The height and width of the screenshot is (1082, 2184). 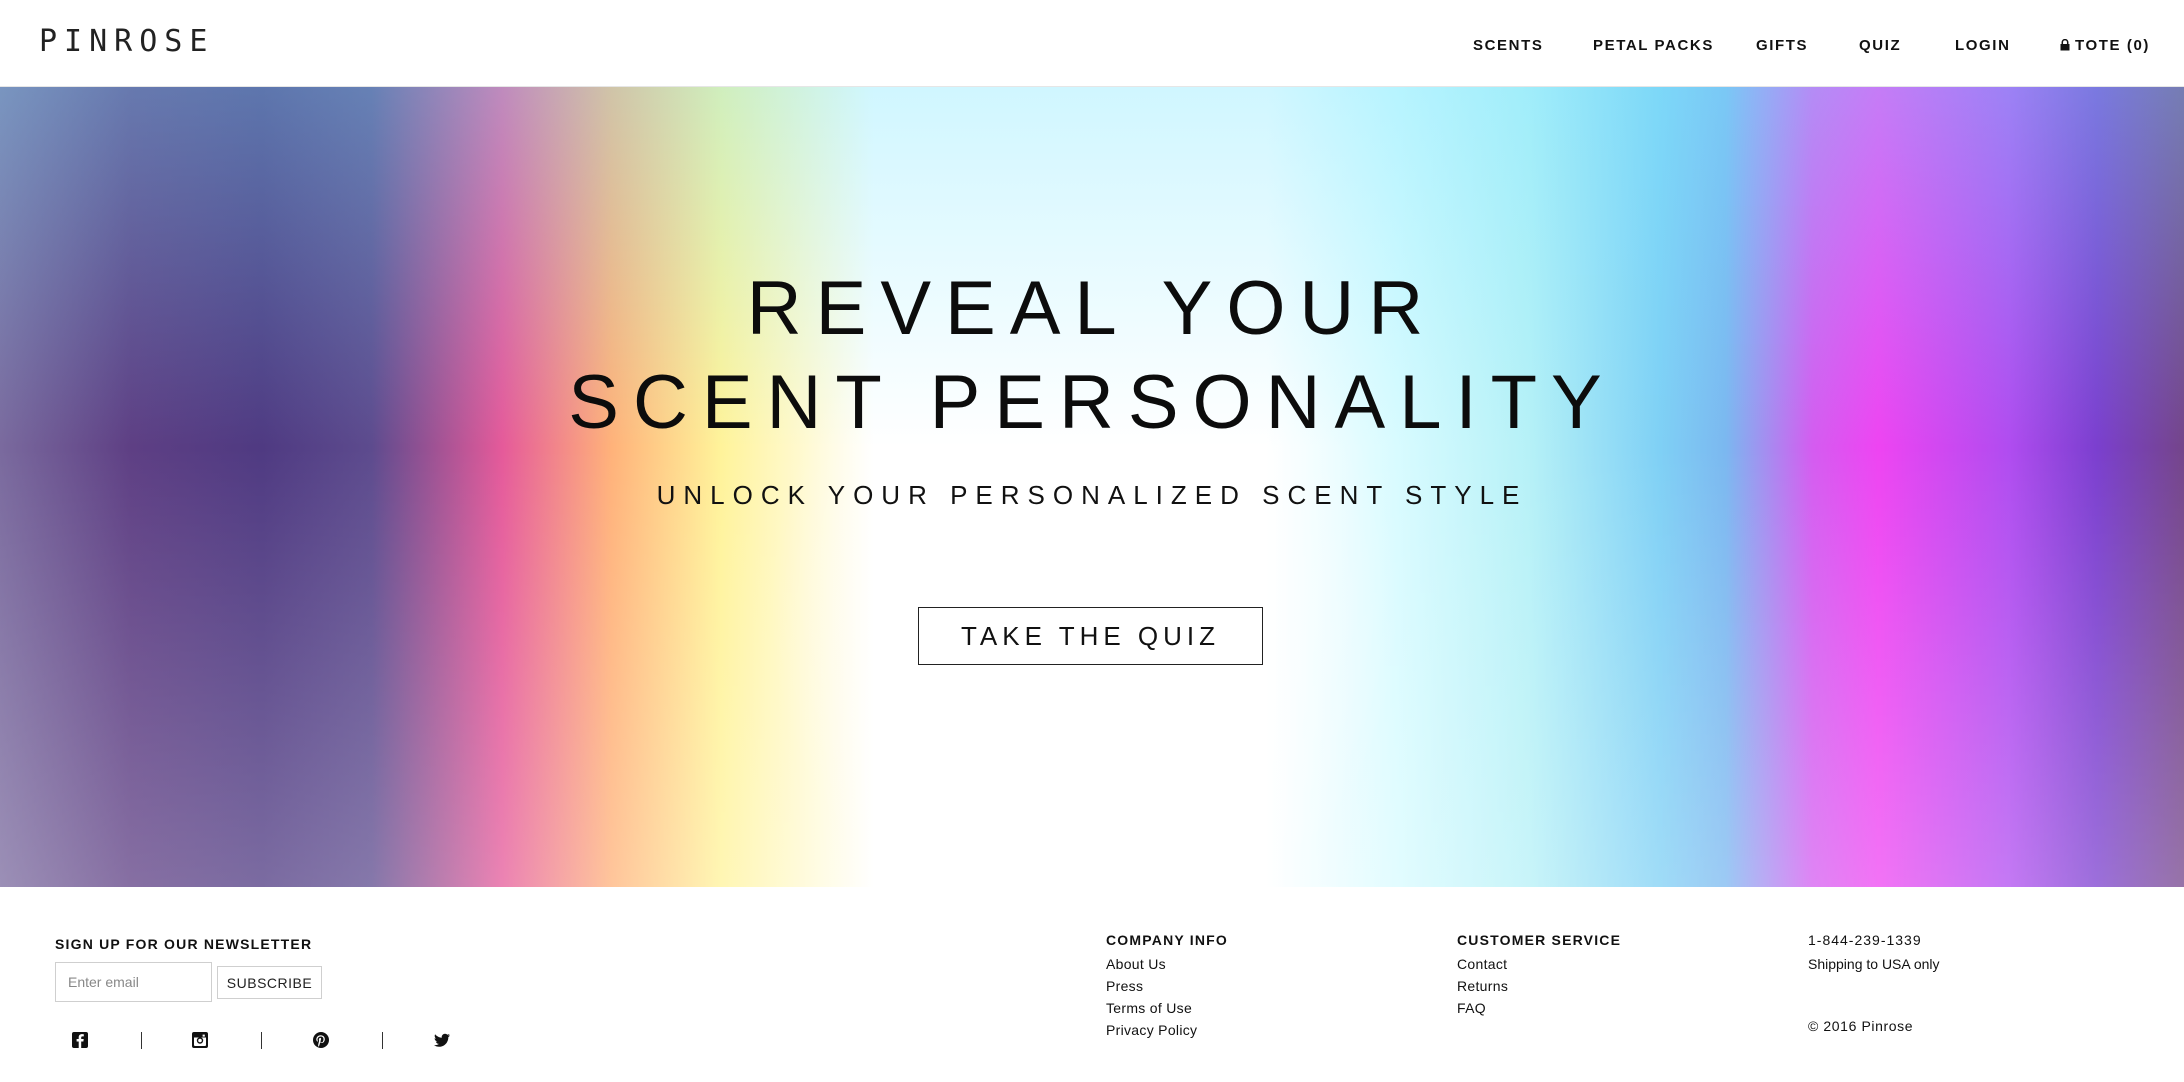 I want to click on hero-title-line1: REVEAL YOUR, so click(x=1092, y=308).